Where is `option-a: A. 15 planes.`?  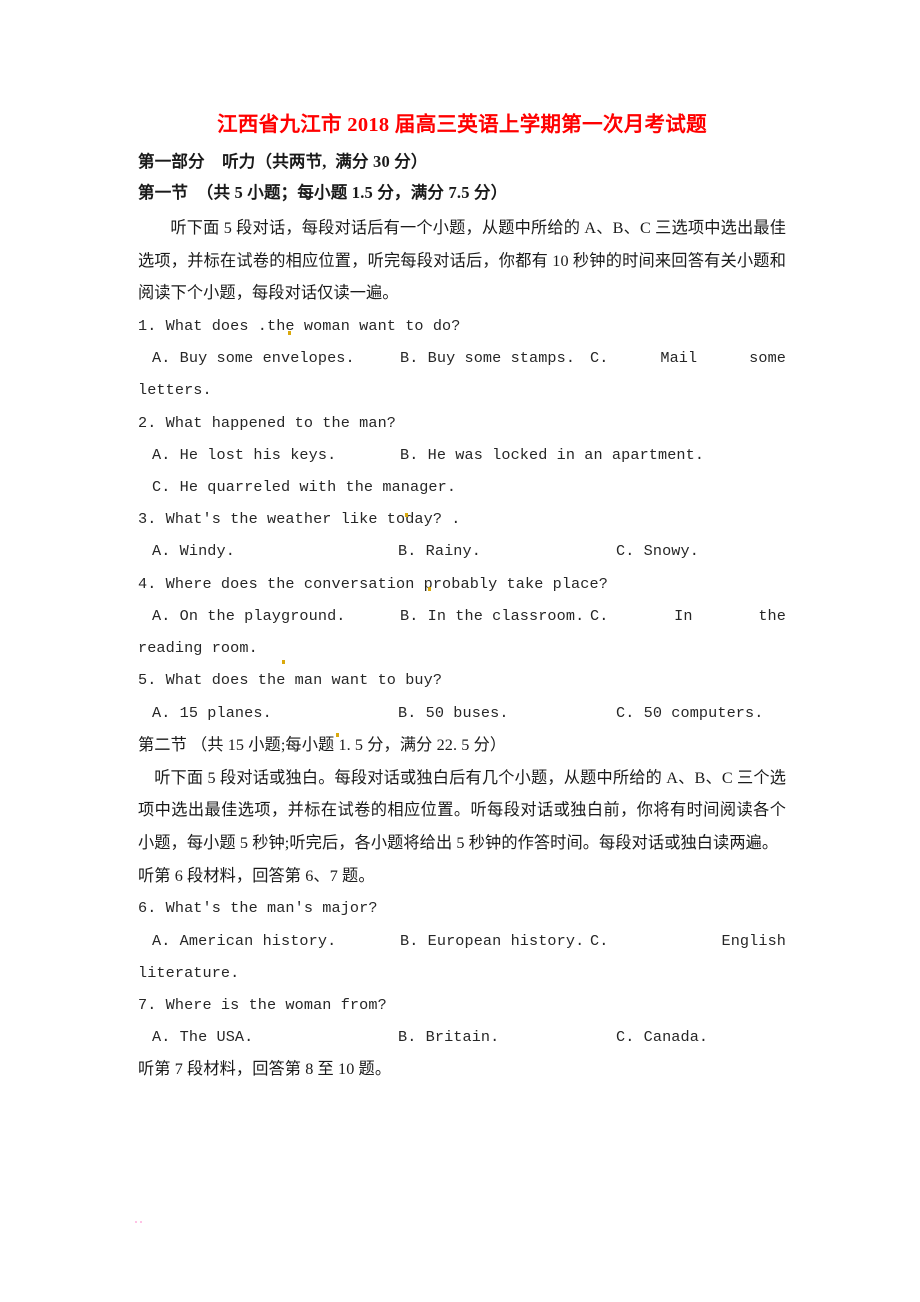
option-a: A. 15 planes. is located at coordinates (275, 713).